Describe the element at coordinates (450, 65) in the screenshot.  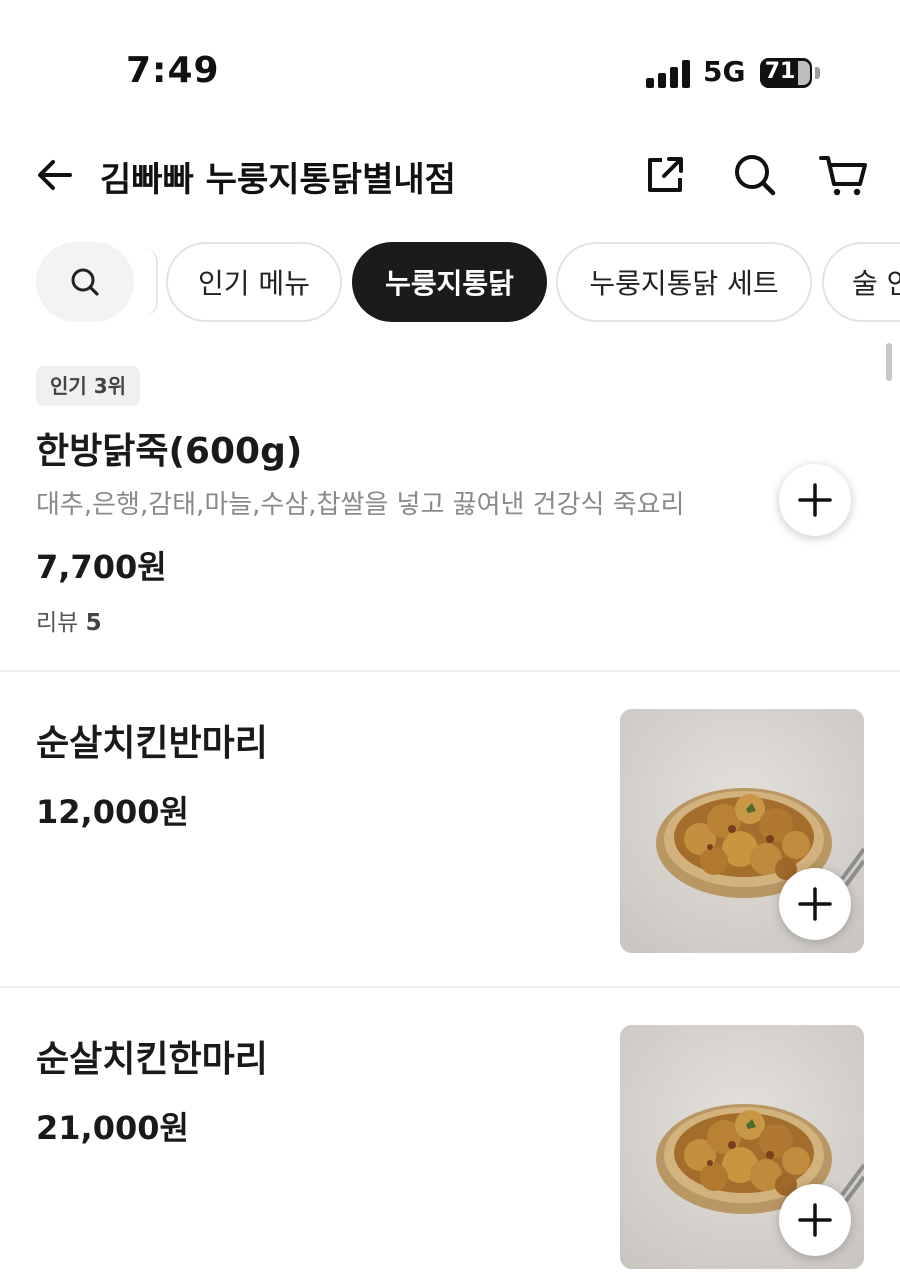
I see `status-bar: 7:49 5G 71` at that location.